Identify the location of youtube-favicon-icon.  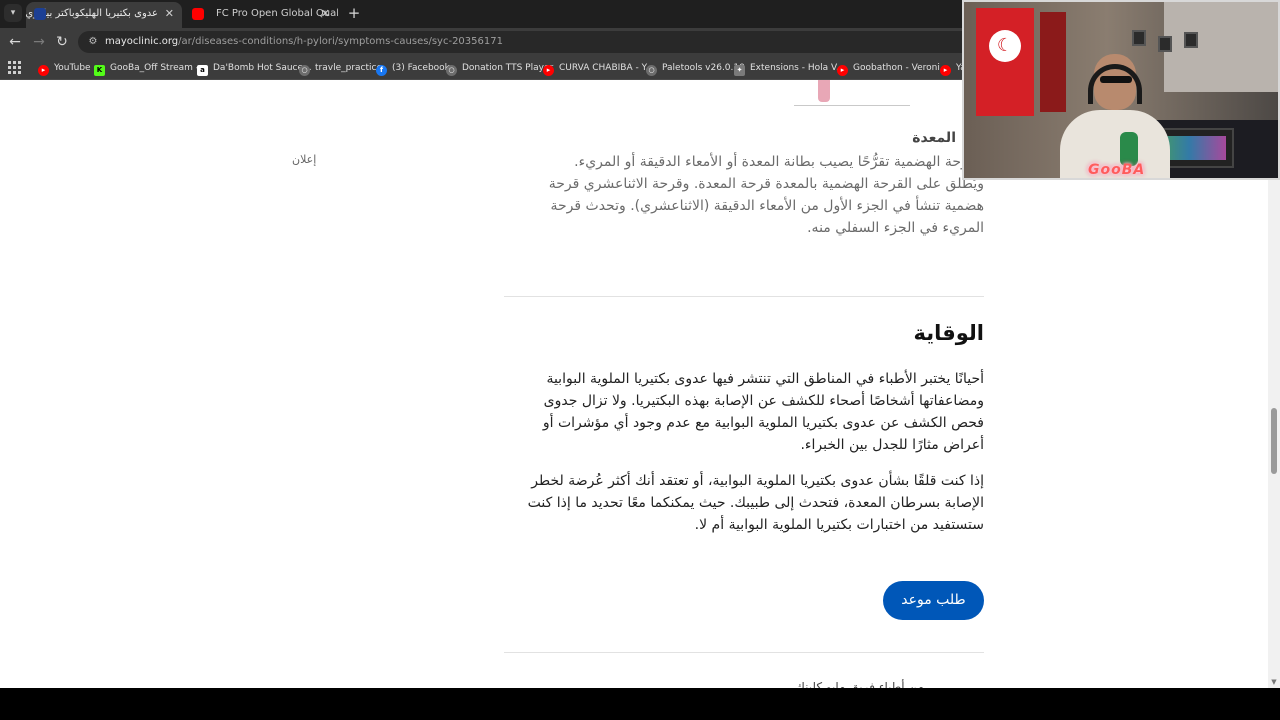
(198, 14).